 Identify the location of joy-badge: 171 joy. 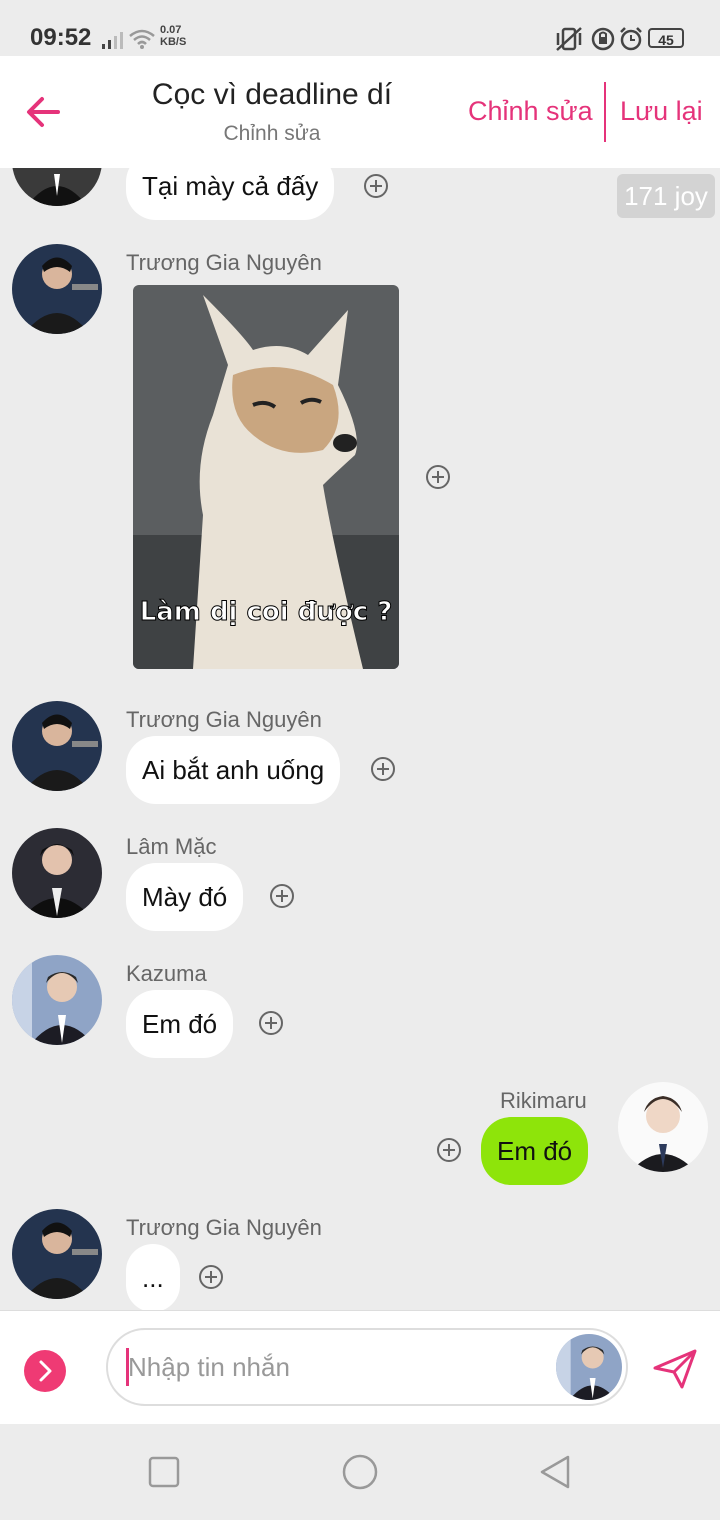
(666, 196).